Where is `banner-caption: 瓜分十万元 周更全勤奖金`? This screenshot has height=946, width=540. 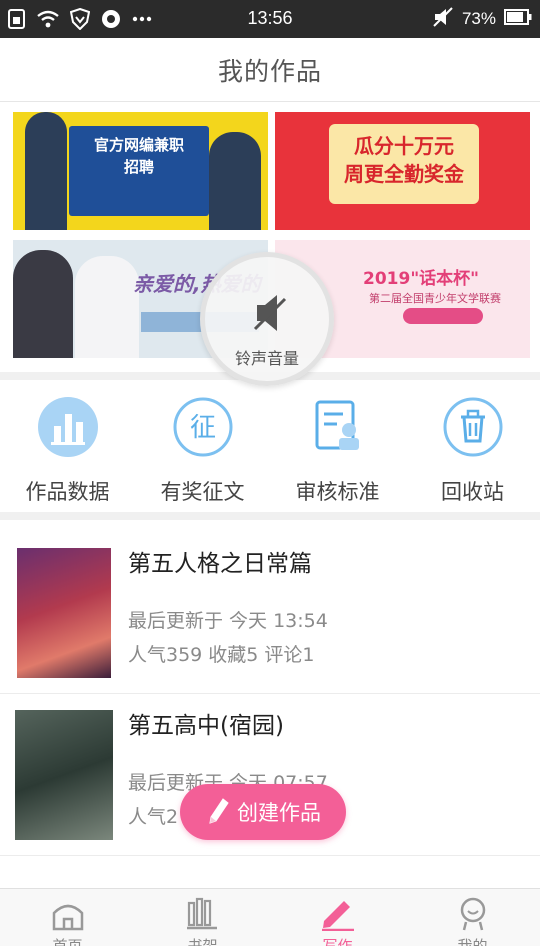
banner-caption: 瓜分十万元 周更全勤奖金 is located at coordinates (404, 160).